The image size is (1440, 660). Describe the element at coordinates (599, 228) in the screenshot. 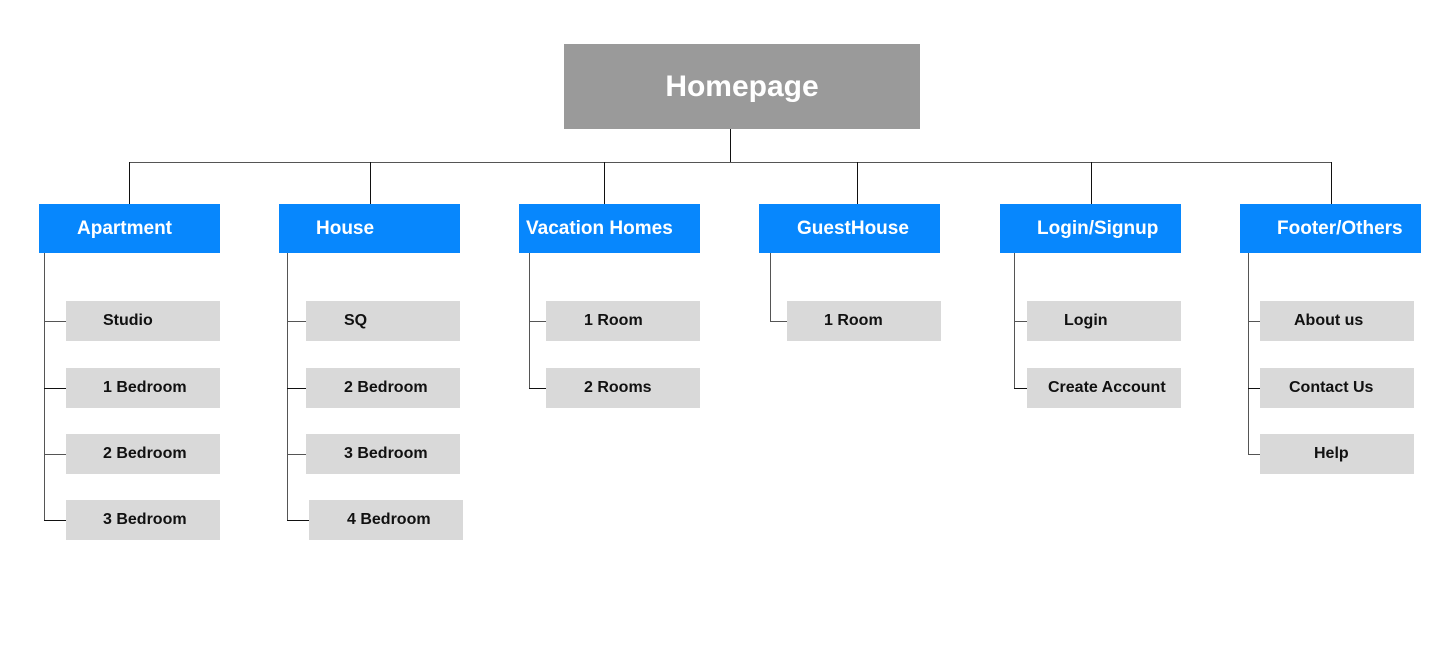

I see `category-label: Vacation Homes` at that location.